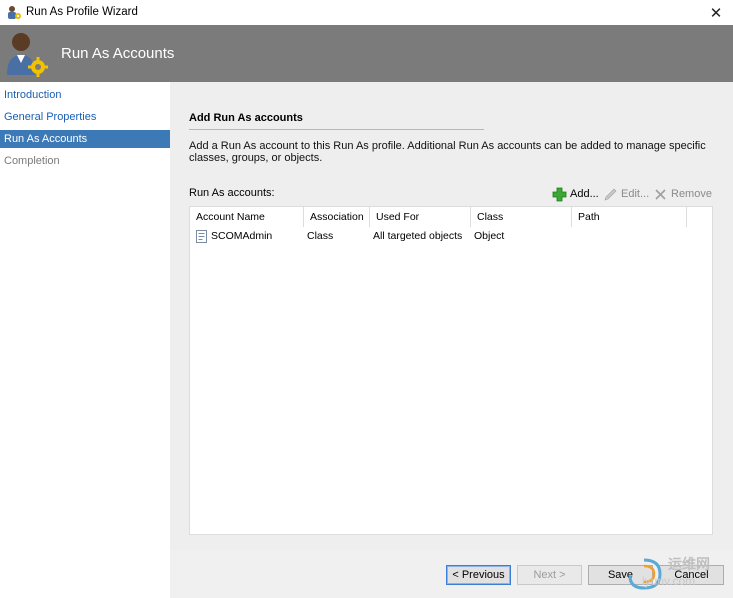  I want to click on run-as-accounts-label: Run As accounts:, so click(232, 193).